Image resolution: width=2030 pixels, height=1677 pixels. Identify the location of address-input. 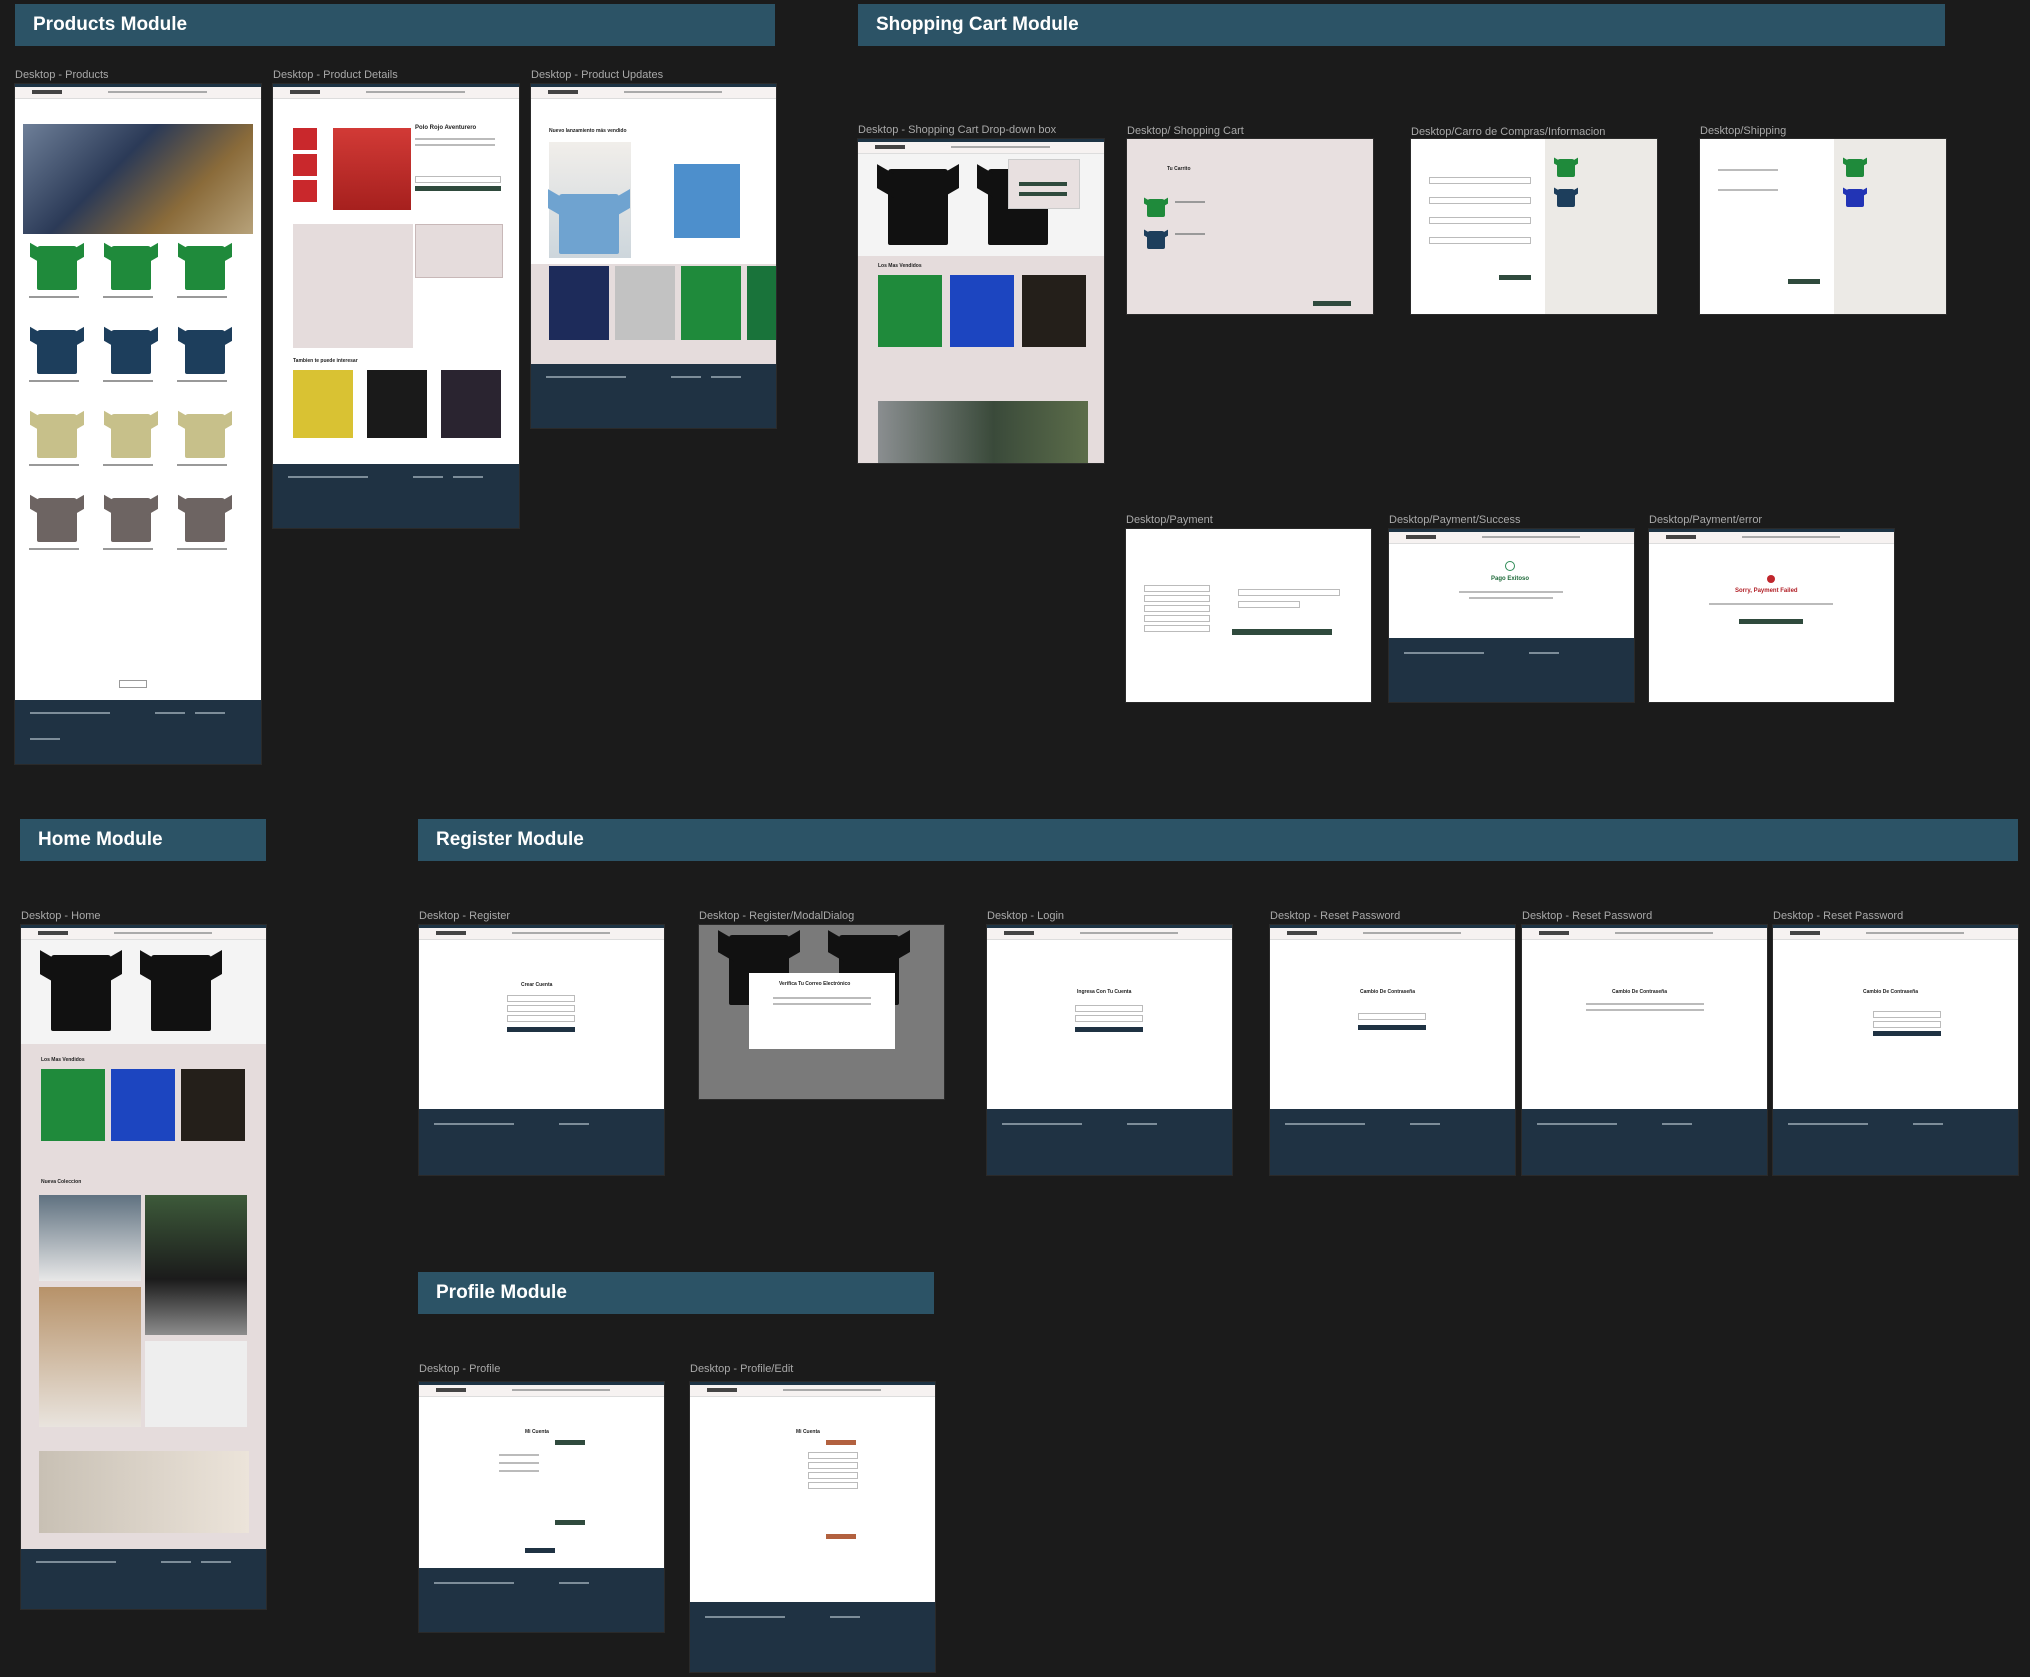
(833, 1485).